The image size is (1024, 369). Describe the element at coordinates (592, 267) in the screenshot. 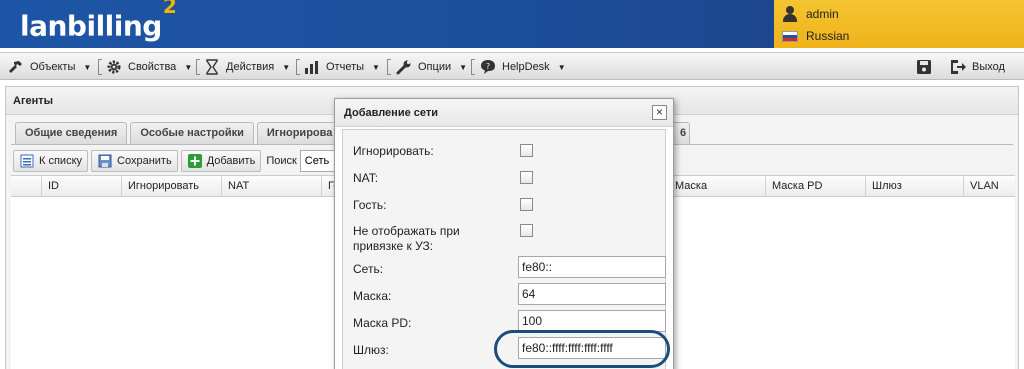

I see `network-field` at that location.